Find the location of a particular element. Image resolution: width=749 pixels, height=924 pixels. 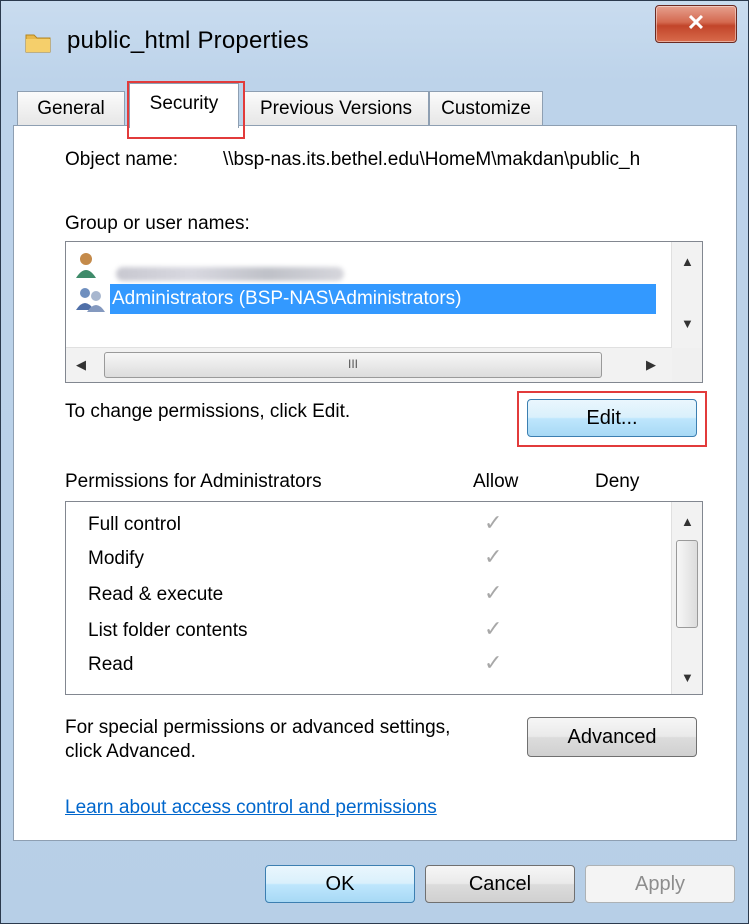

tab-general-label: General is located at coordinates (71, 108).